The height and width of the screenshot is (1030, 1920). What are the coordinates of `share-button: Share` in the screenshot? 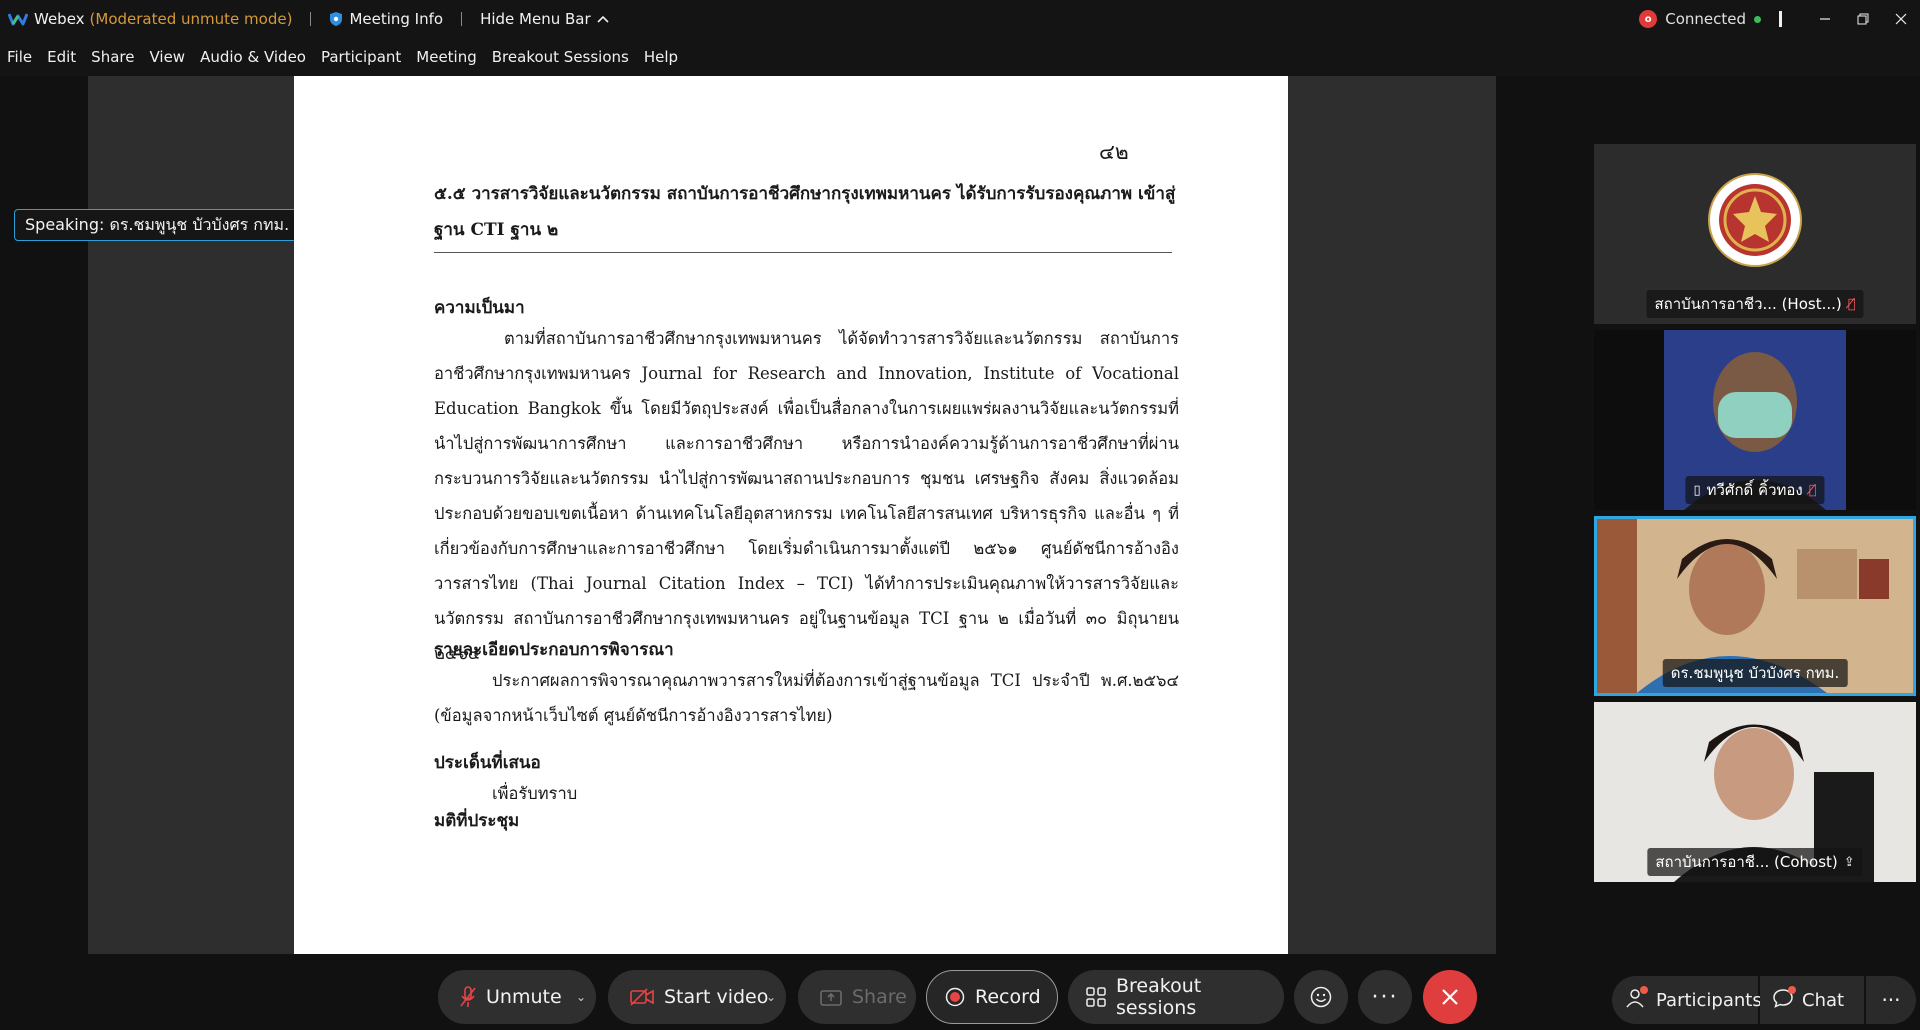 It's located at (857, 997).